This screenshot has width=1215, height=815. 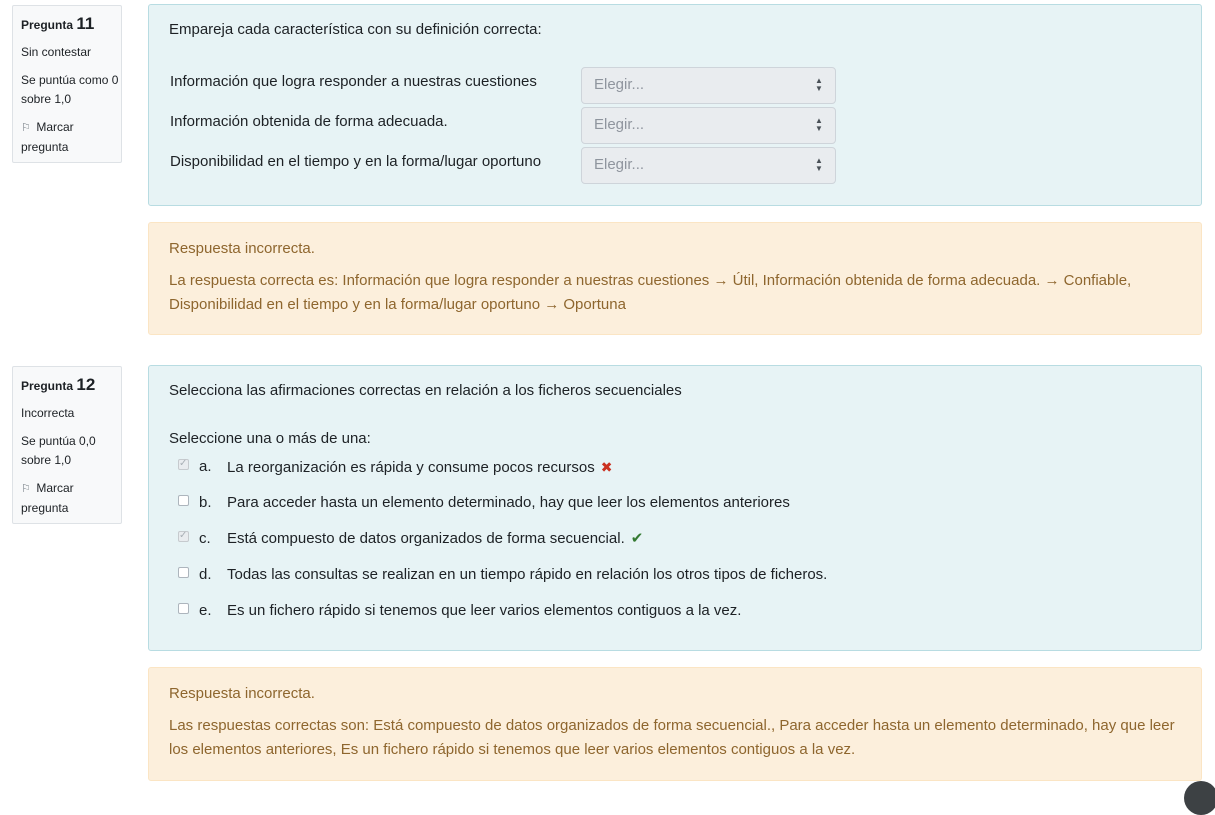 I want to click on match-label: Información obtenida de forma adecuada., so click(x=309, y=121).